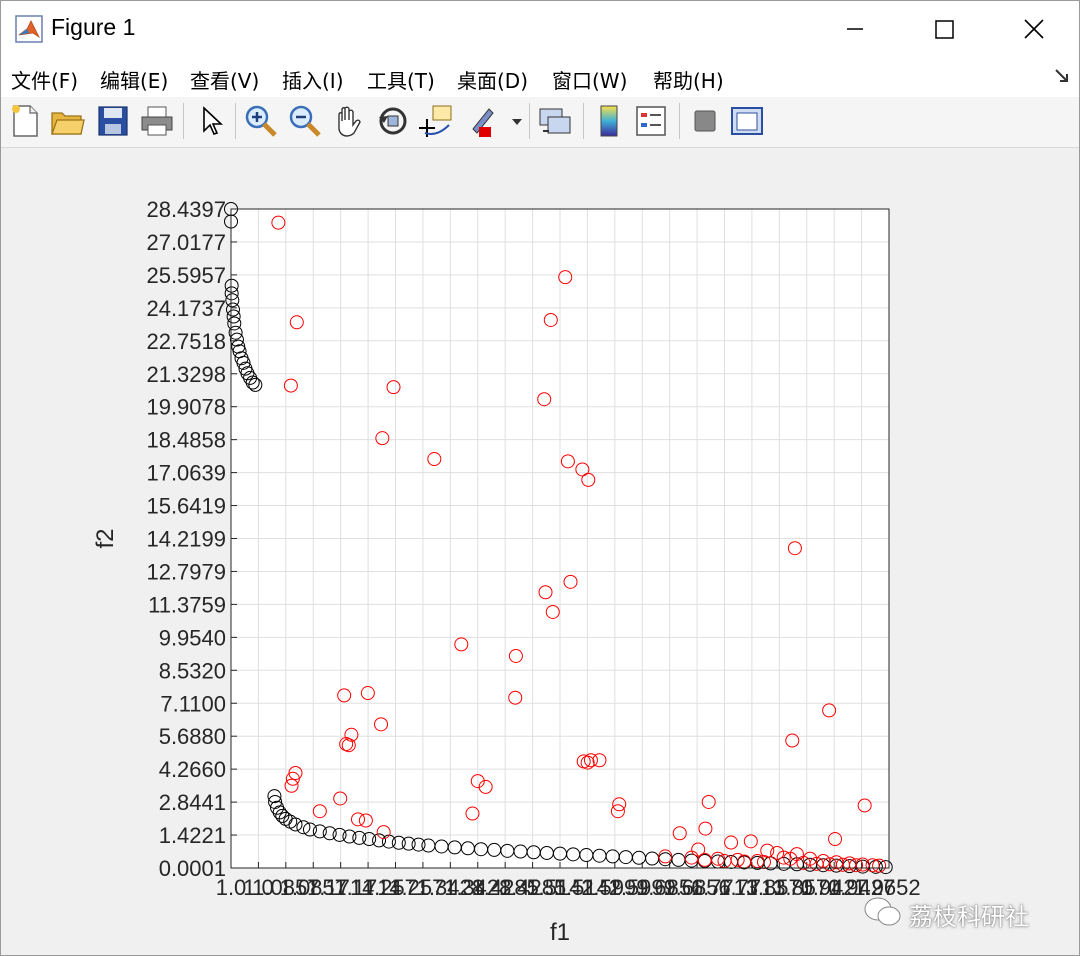 This screenshot has height=956, width=1080. What do you see at coordinates (540, 29) in the screenshot?
I see `title-bar: Figure 1` at bounding box center [540, 29].